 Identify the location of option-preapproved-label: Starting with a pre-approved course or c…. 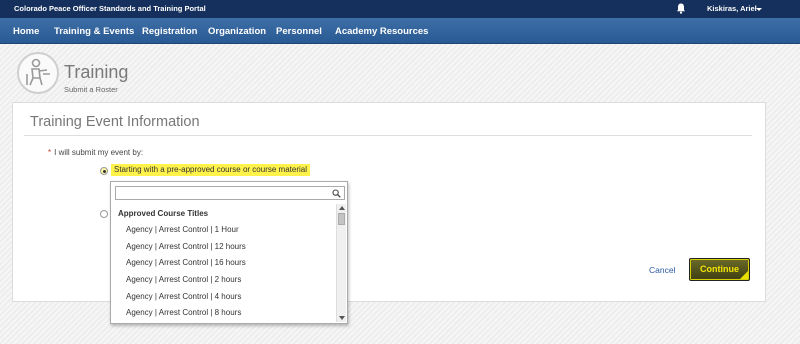
(210, 170).